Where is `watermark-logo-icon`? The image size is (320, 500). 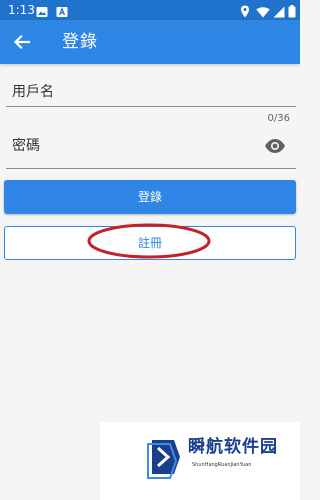 watermark-logo-icon is located at coordinates (163, 459).